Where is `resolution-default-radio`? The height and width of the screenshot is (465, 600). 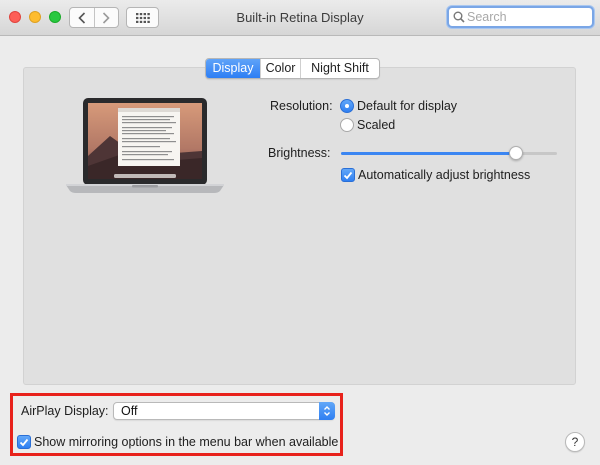
resolution-default-radio is located at coordinates (347, 106).